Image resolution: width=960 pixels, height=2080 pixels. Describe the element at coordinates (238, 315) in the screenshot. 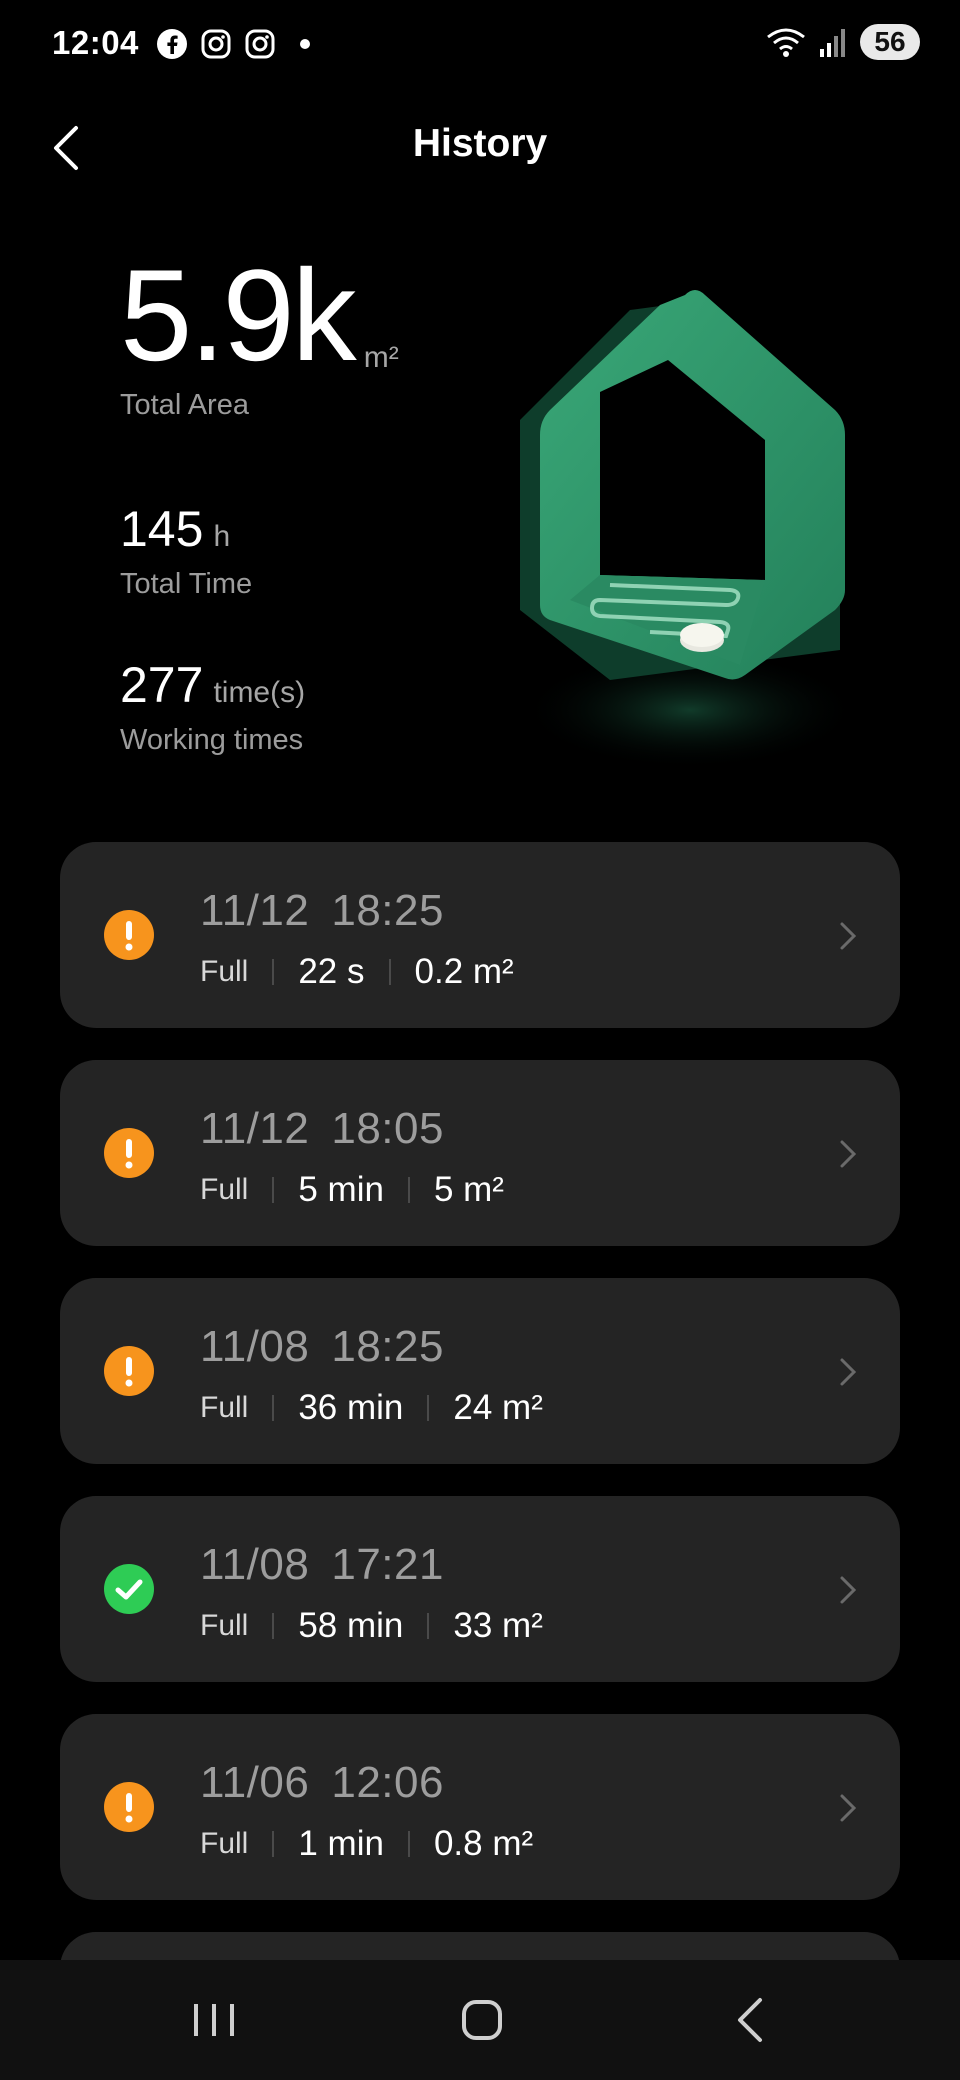

I see `total-area-value: 5.9k` at that location.